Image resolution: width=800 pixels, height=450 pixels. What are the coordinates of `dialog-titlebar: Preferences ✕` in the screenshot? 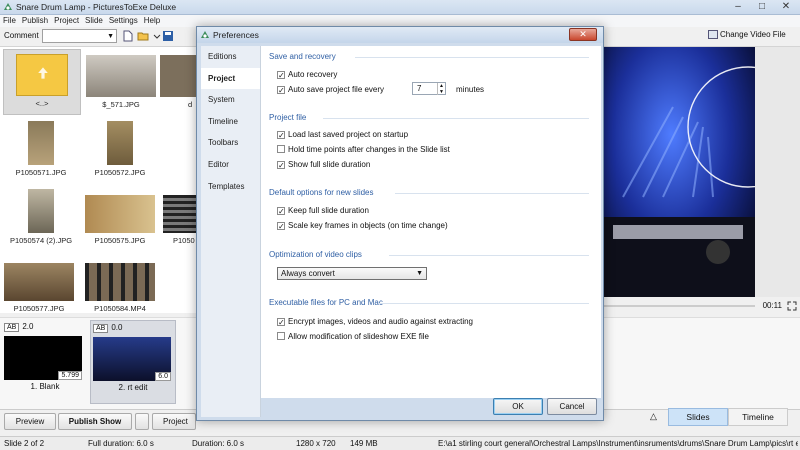 It's located at (400, 35).